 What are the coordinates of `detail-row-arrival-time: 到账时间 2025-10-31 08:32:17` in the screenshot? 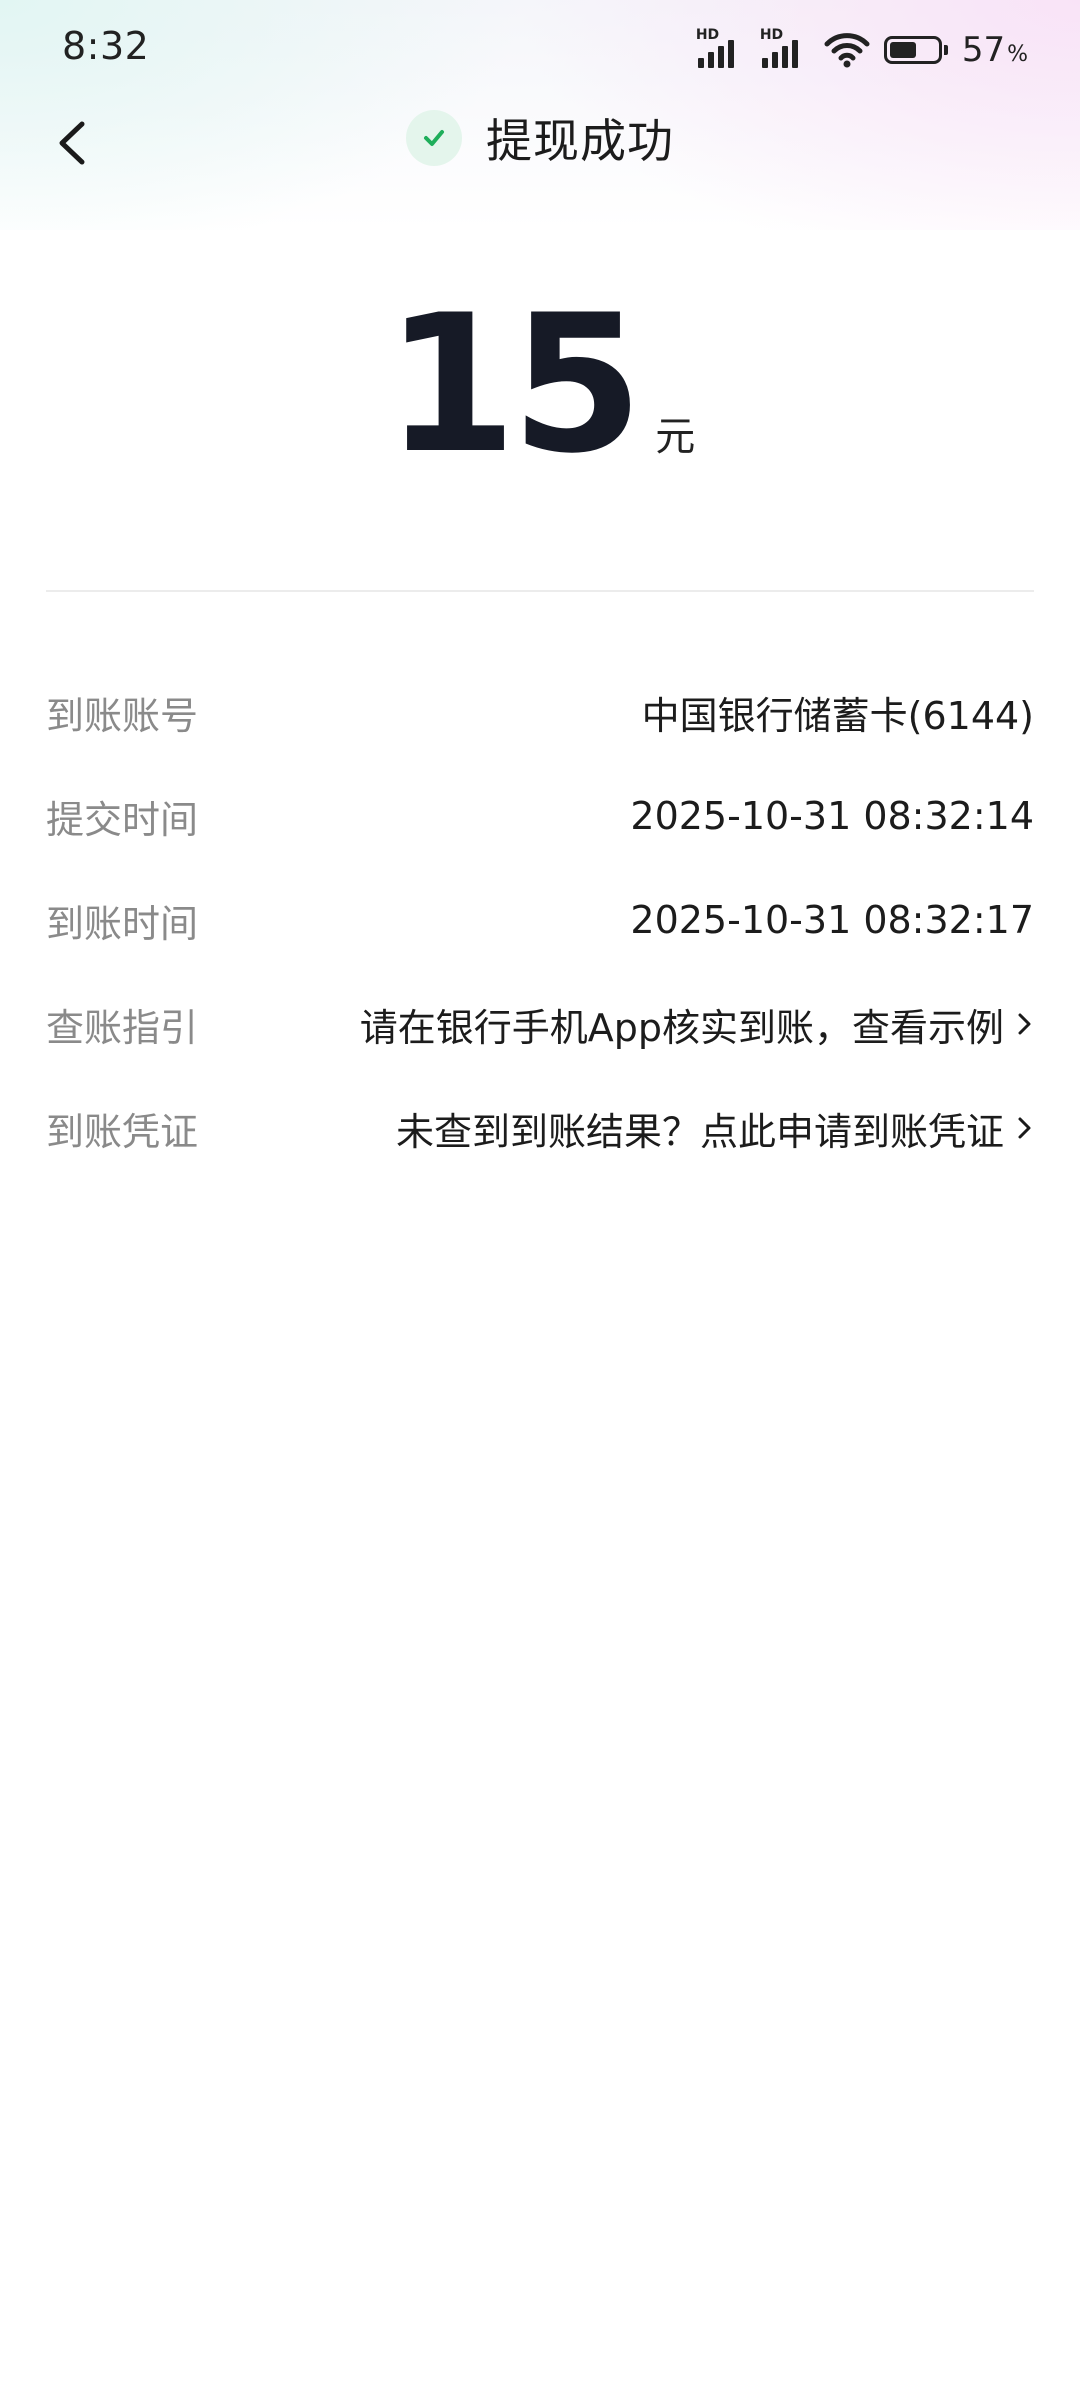 It's located at (540, 920).